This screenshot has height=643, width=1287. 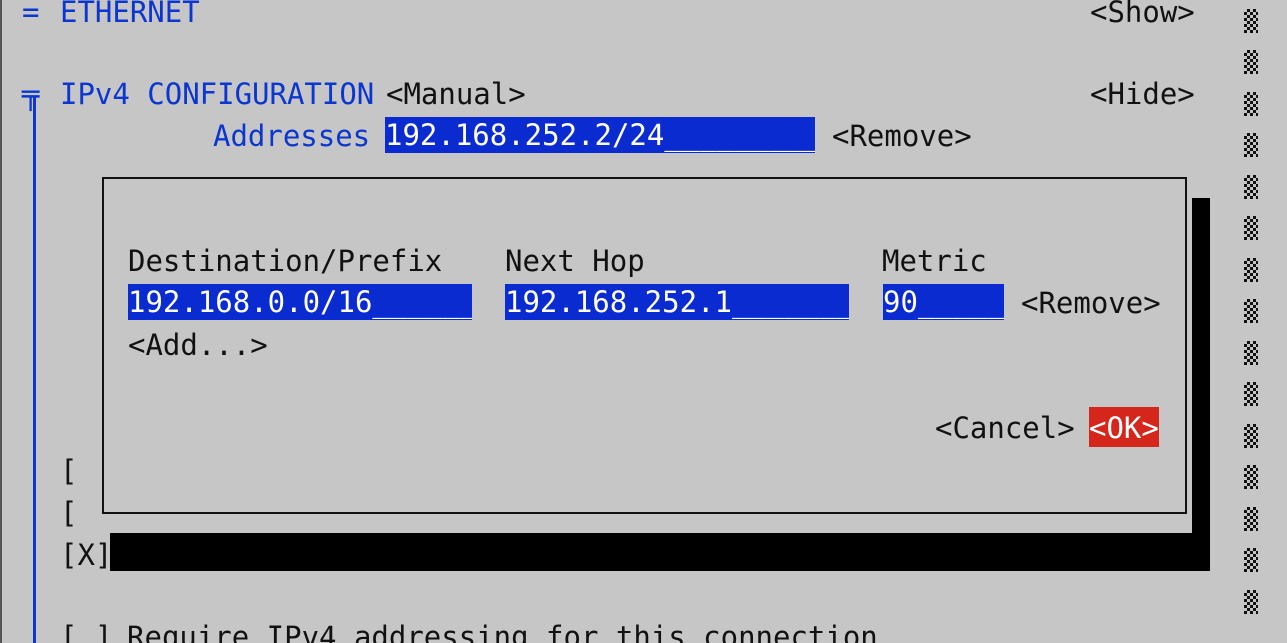 I want to click on route-remove-button: <Remove>, so click(x=1091, y=303).